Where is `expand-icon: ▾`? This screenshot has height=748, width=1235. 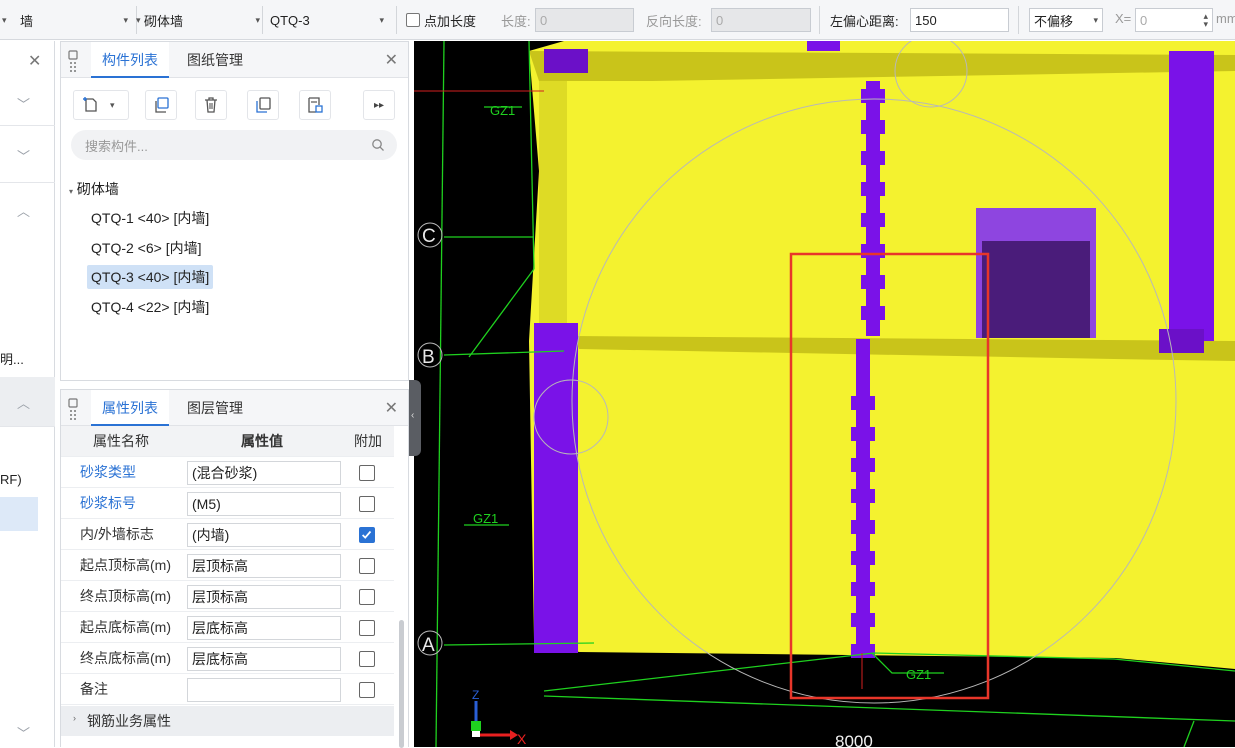
expand-icon: ▾ is located at coordinates (71, 191).